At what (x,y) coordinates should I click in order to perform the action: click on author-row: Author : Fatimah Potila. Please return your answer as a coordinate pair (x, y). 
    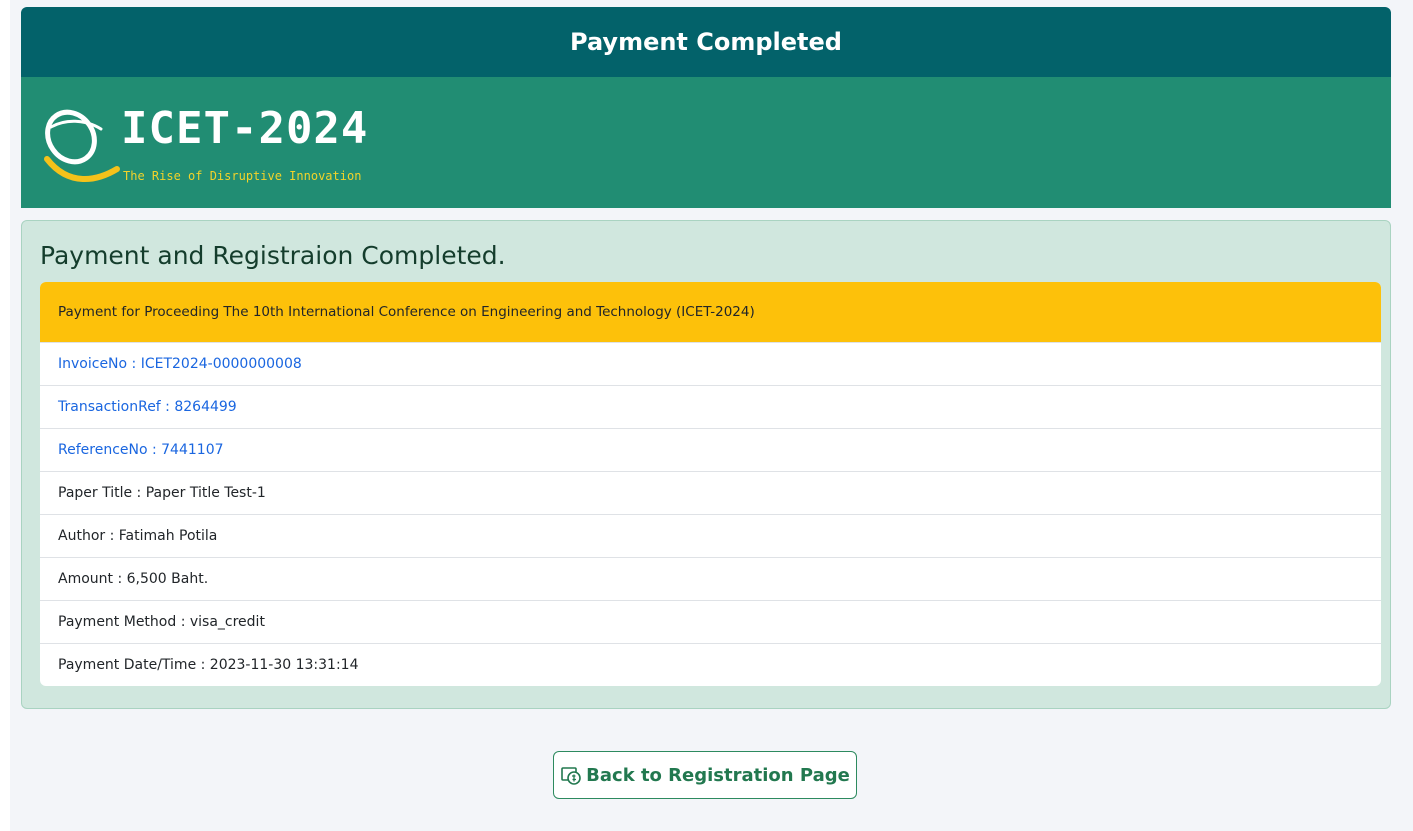
    Looking at the image, I should click on (710, 535).